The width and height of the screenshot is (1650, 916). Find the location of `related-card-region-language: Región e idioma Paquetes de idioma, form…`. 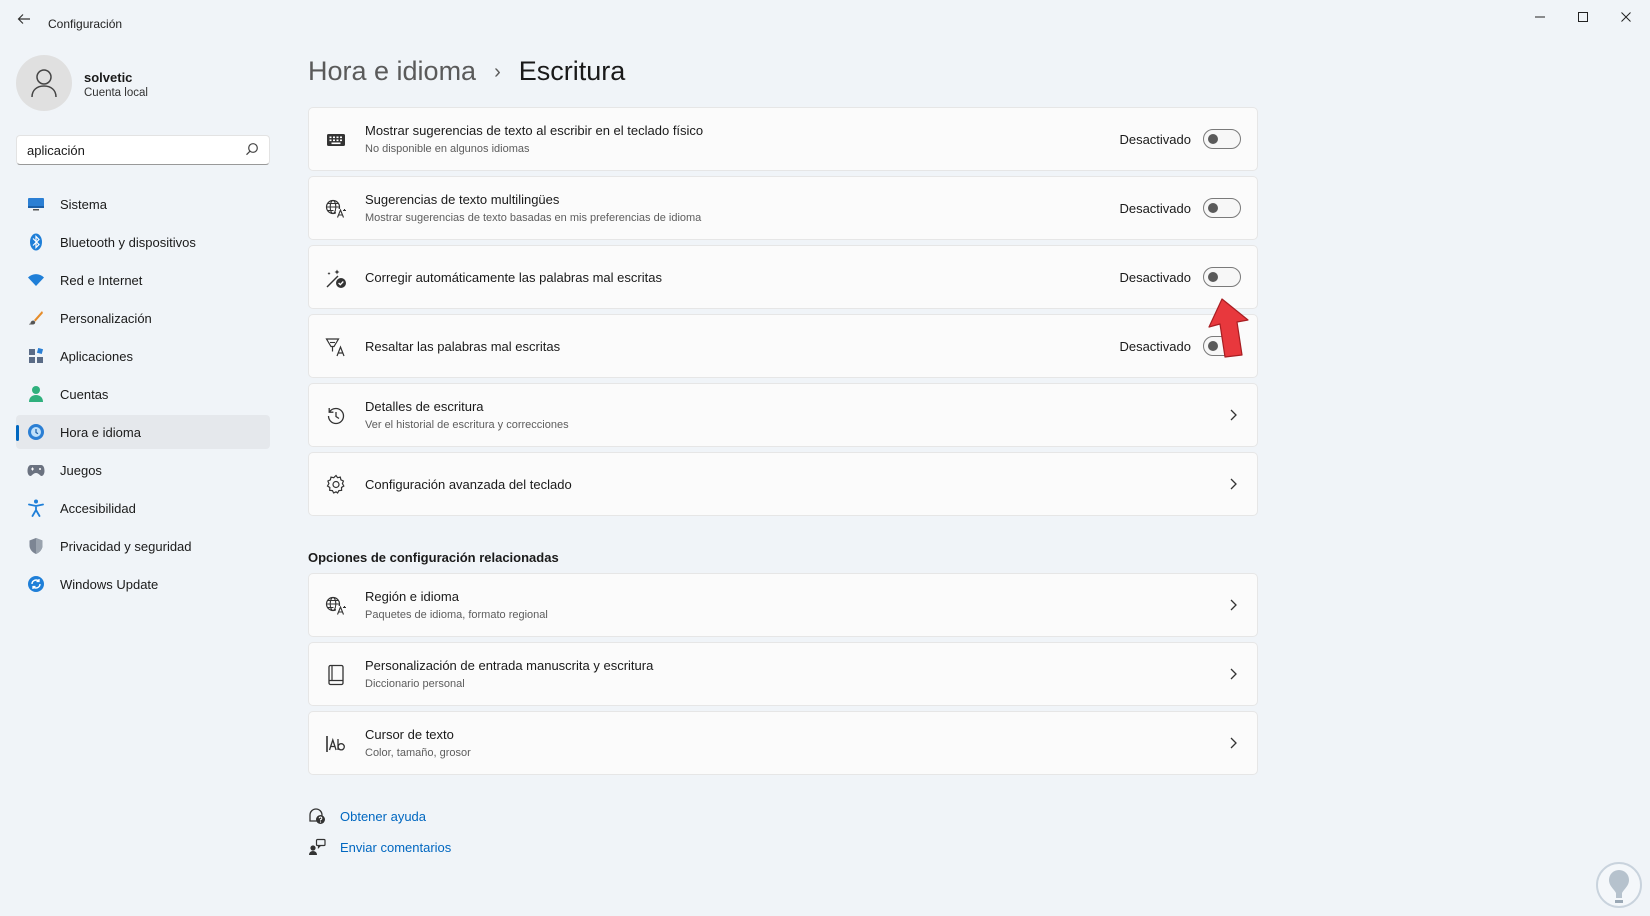

related-card-region-language: Región e idioma Paquetes de idioma, form… is located at coordinates (783, 605).